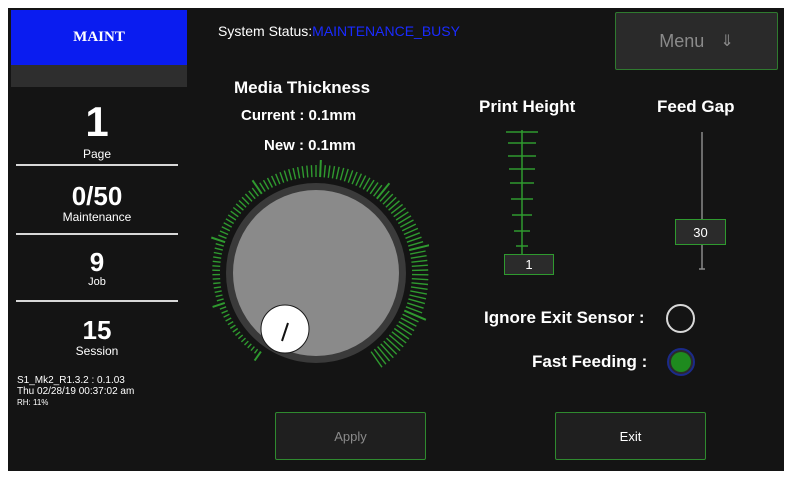 The image size is (791, 478). I want to click on stat-page: 1 Page, so click(97, 130).